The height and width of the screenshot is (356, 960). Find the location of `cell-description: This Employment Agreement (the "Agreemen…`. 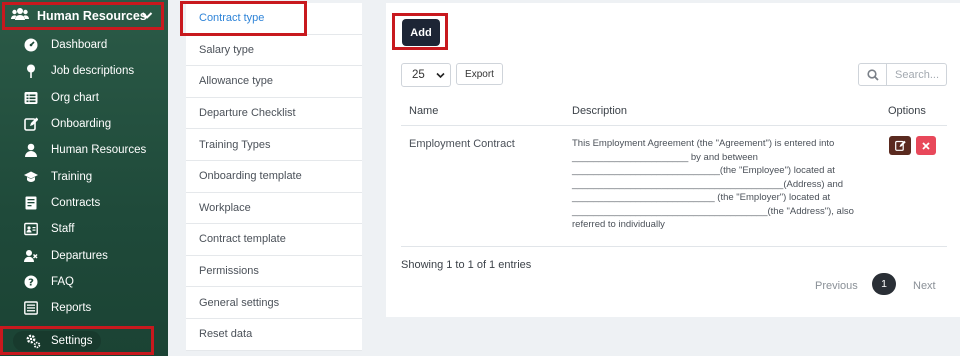

cell-description: This Employment Agreement (the "Agreemen… is located at coordinates (722, 184).